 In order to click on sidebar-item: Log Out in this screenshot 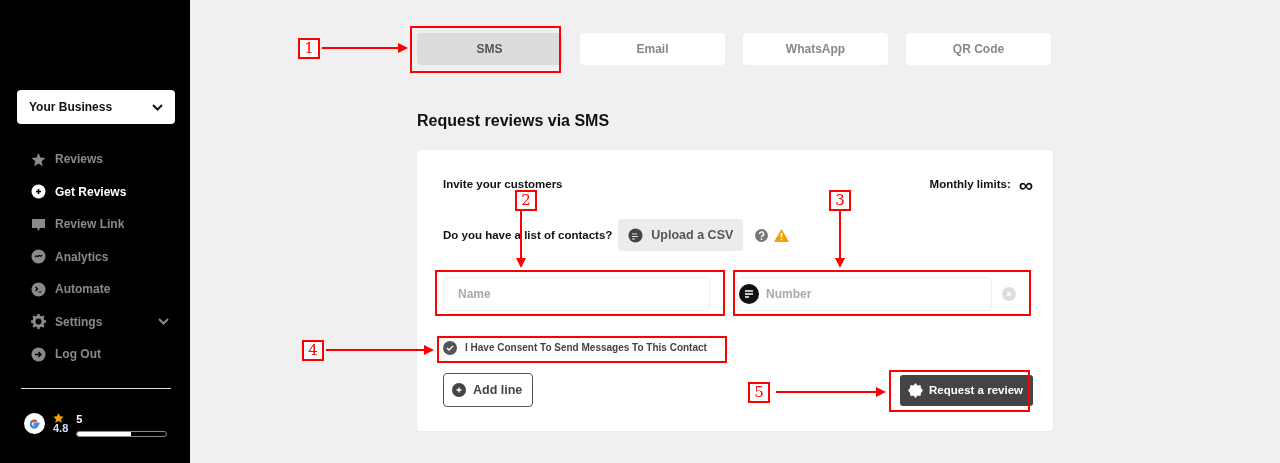, I will do `click(96, 354)`.